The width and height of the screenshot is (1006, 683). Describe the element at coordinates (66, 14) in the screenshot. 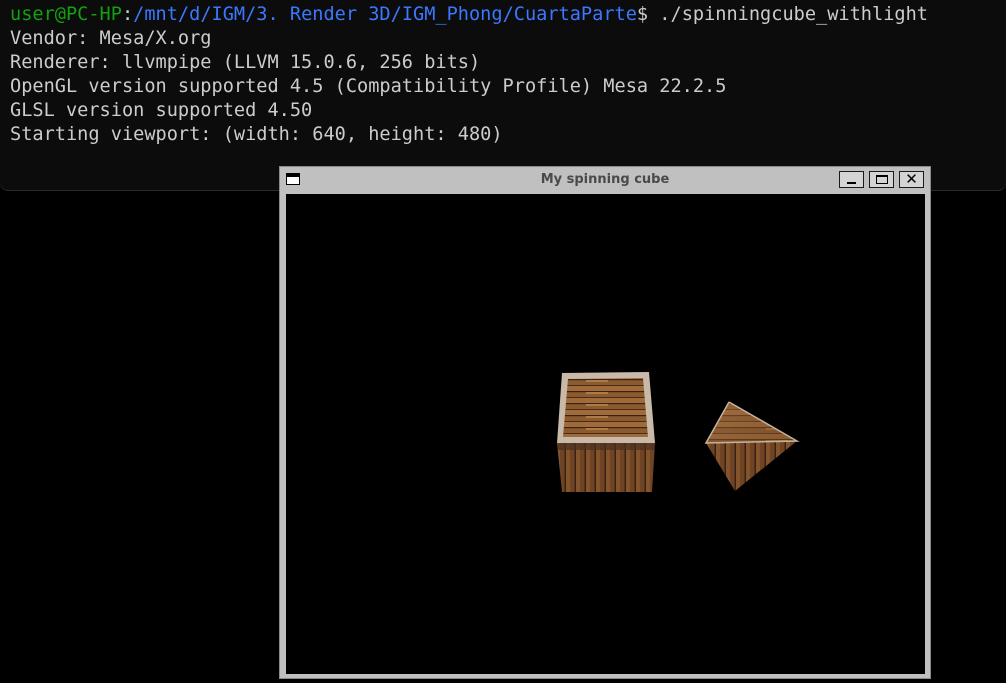

I see `prompt-user-host: user@PC-HP` at that location.